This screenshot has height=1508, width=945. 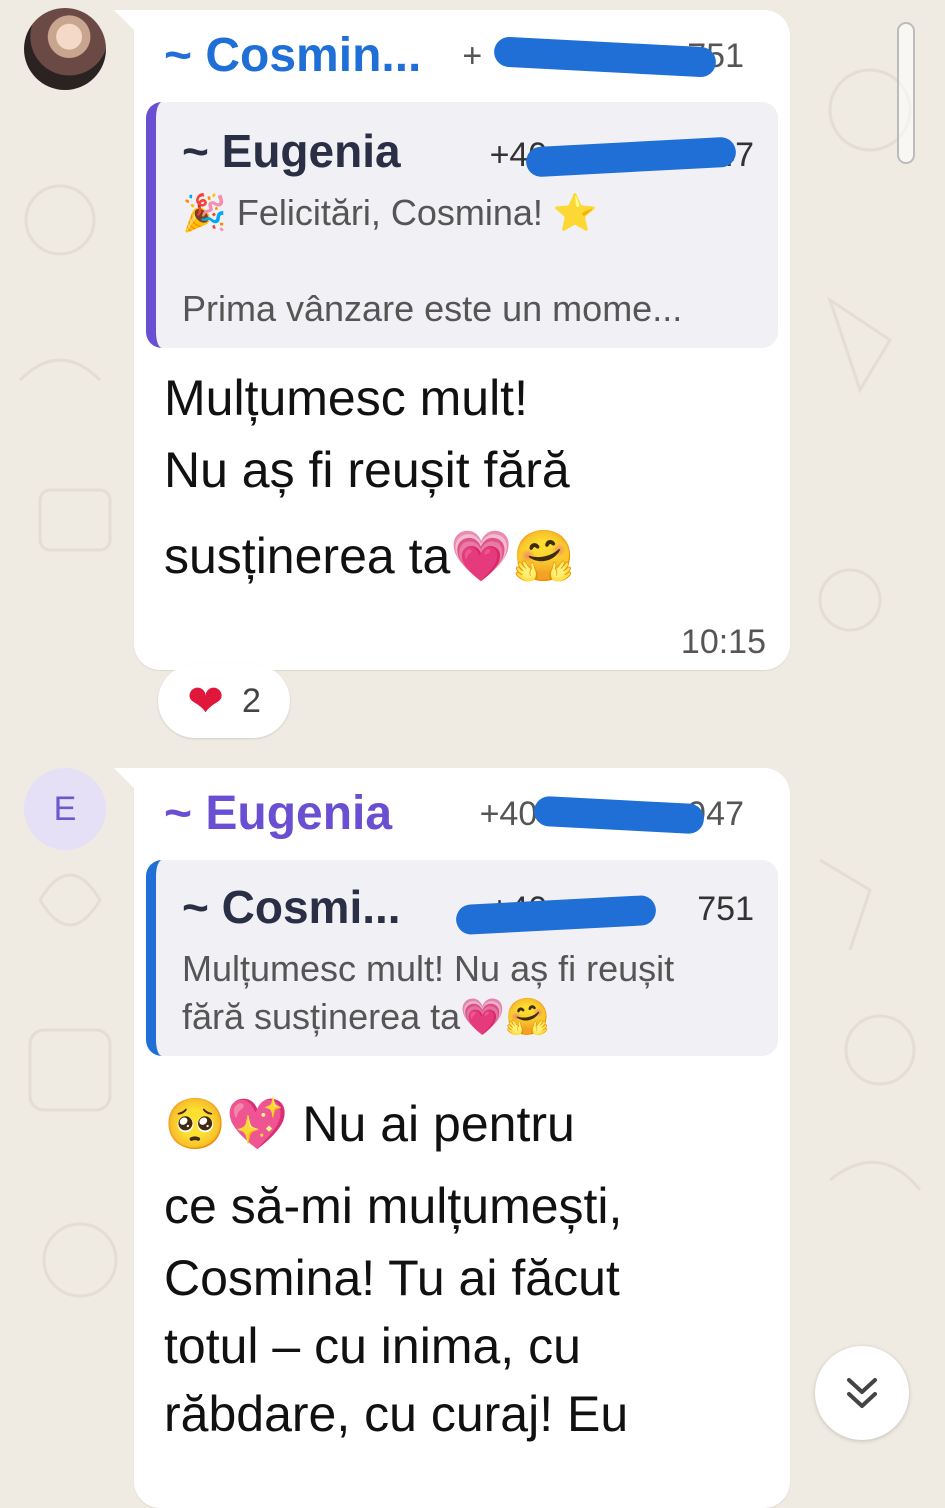 I want to click on sender-name: ~ Eugenia, so click(x=278, y=814).